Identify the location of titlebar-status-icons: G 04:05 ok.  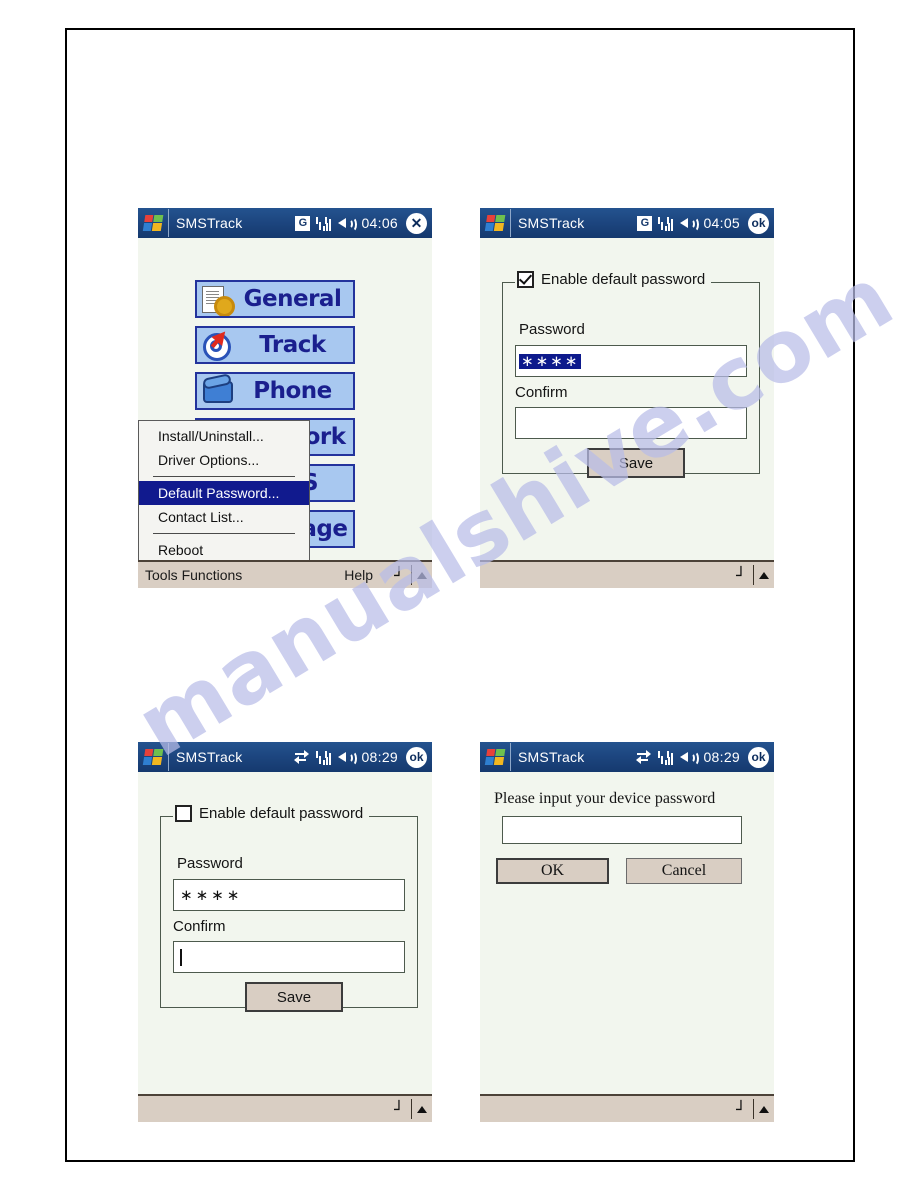
(705, 223).